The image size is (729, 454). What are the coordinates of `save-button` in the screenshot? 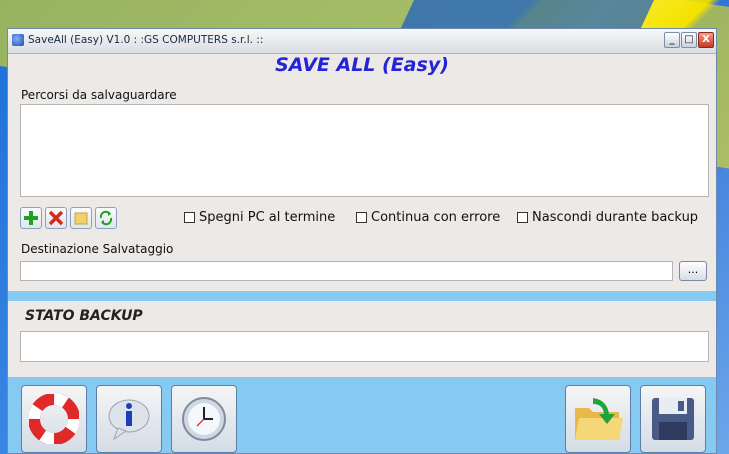 It's located at (673, 419).